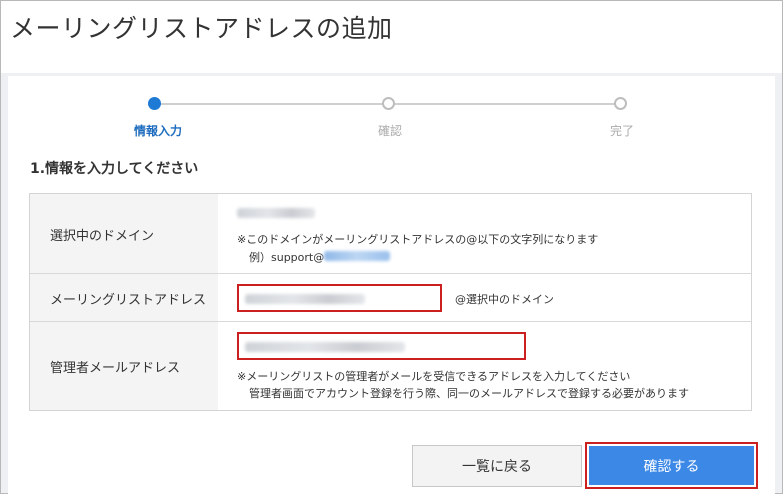 This screenshot has width=783, height=494. I want to click on domain-note-example: 例）support@, so click(287, 257).